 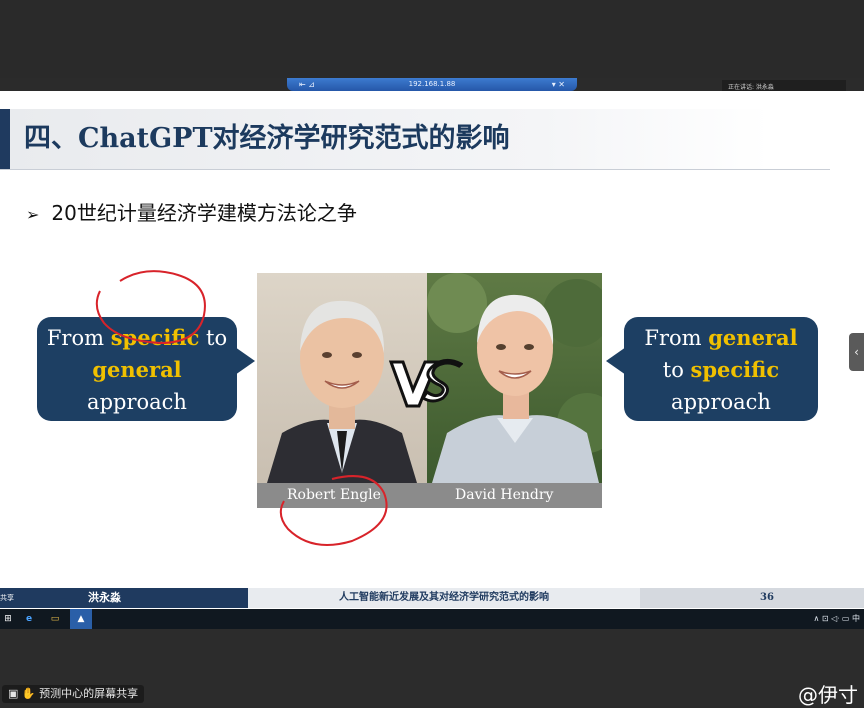 What do you see at coordinates (432, 668) in the screenshot?
I see `meeting-bottom-bar: ▣ ✋ 预测中心的屏幕共享 @伊寸` at bounding box center [432, 668].